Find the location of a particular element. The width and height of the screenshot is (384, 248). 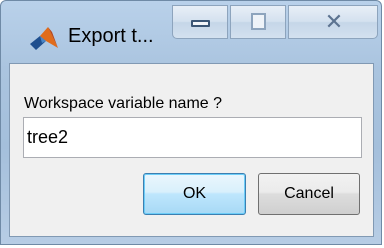

minimize-icon is located at coordinates (200, 23).